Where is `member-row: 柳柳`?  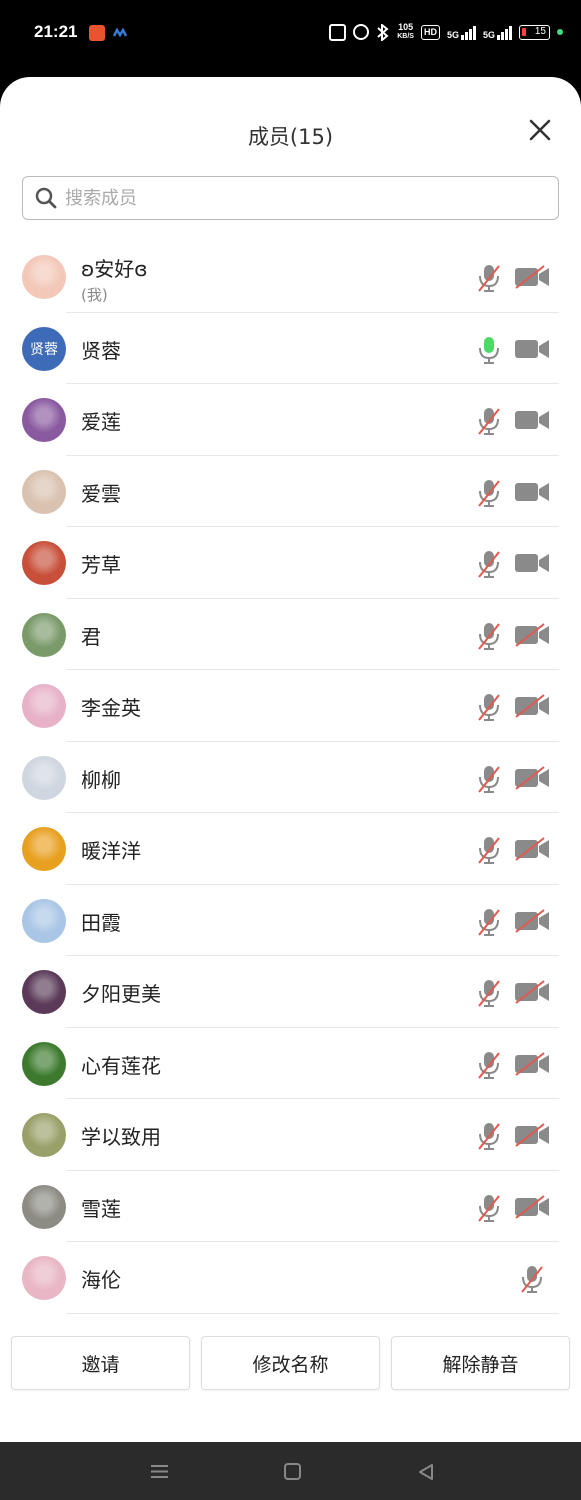
member-row: 柳柳 is located at coordinates (290, 777).